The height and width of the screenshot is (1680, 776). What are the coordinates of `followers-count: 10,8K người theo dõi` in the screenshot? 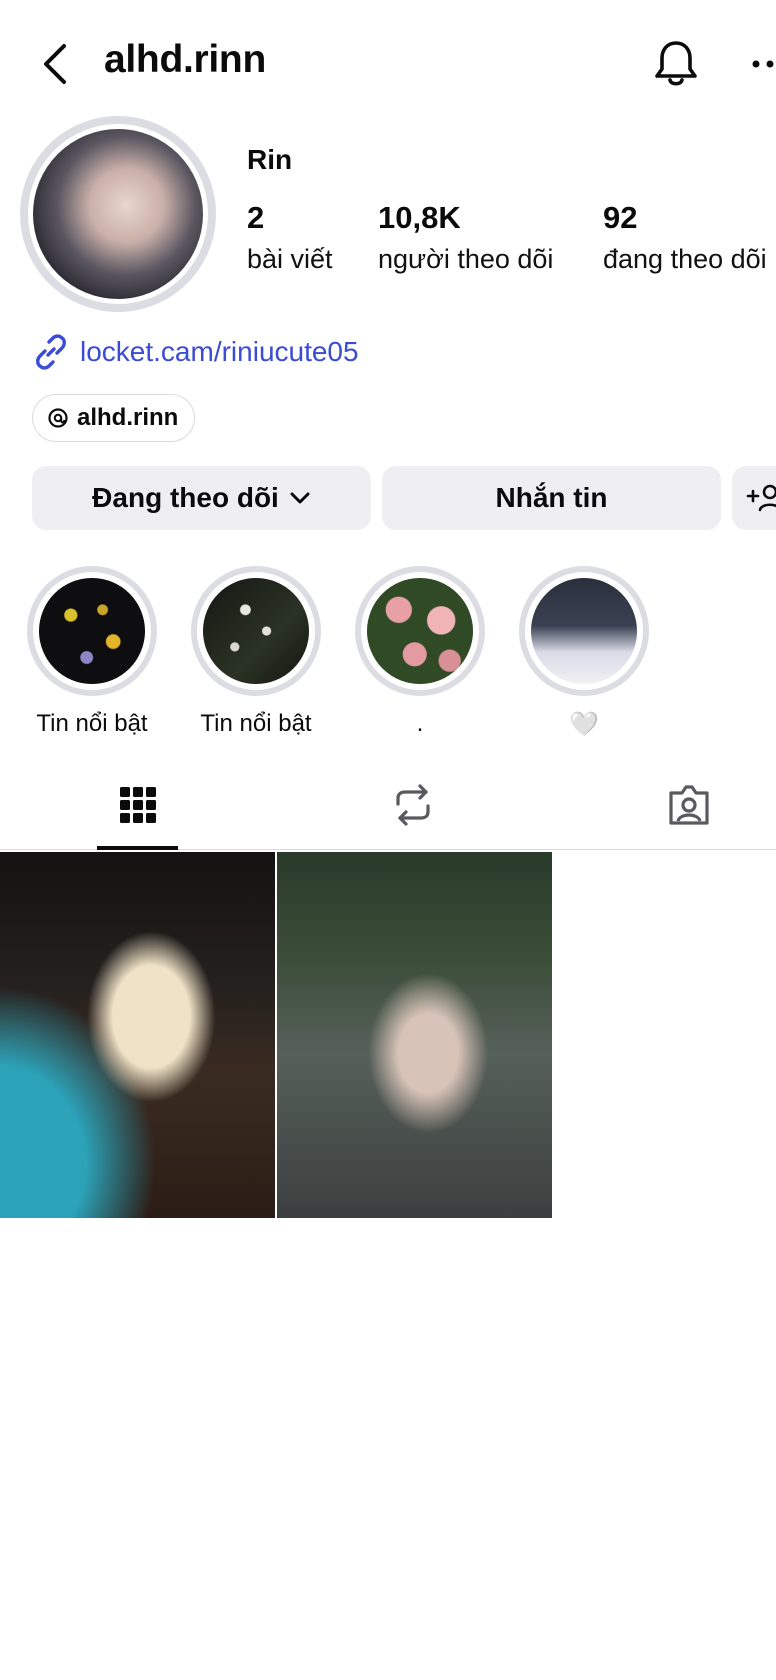 It's located at (465, 237).